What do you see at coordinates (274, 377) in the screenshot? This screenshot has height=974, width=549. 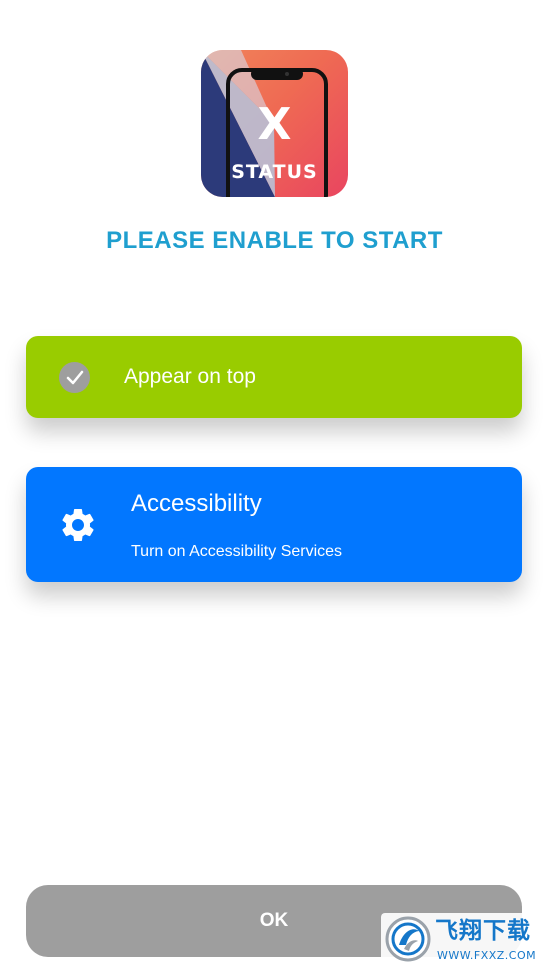 I see `appear-on-top-card: Appear on top` at bounding box center [274, 377].